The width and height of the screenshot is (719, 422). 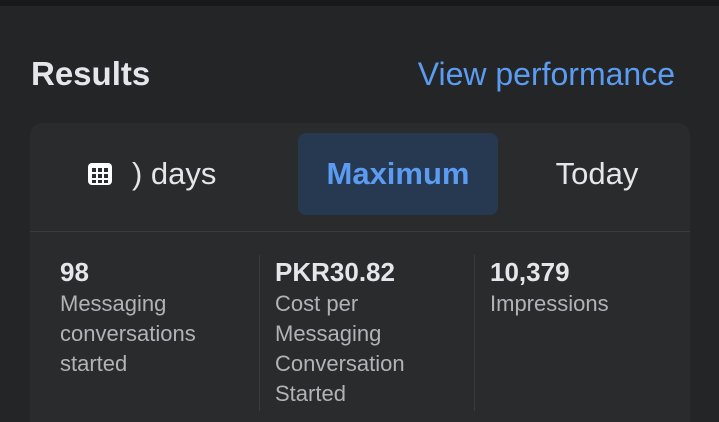 I want to click on results-header: Results View performance, so click(x=359, y=75).